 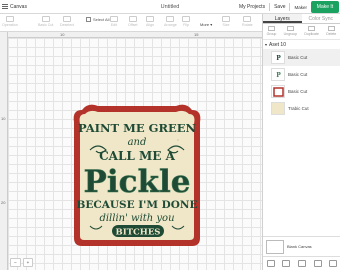 What do you see at coordinates (290, 28) in the screenshot?
I see `ungroup-icon` at bounding box center [290, 28].